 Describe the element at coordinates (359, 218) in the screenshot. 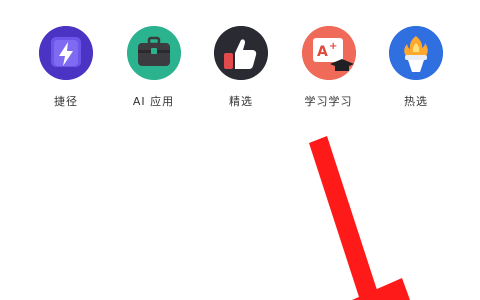

I see `red-arrow-annotation` at that location.